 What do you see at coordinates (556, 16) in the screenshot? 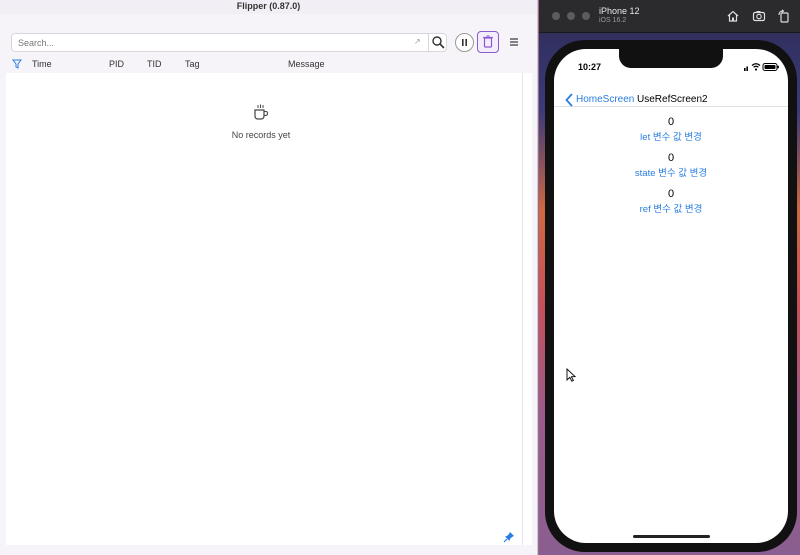
I see `close-window-button` at bounding box center [556, 16].